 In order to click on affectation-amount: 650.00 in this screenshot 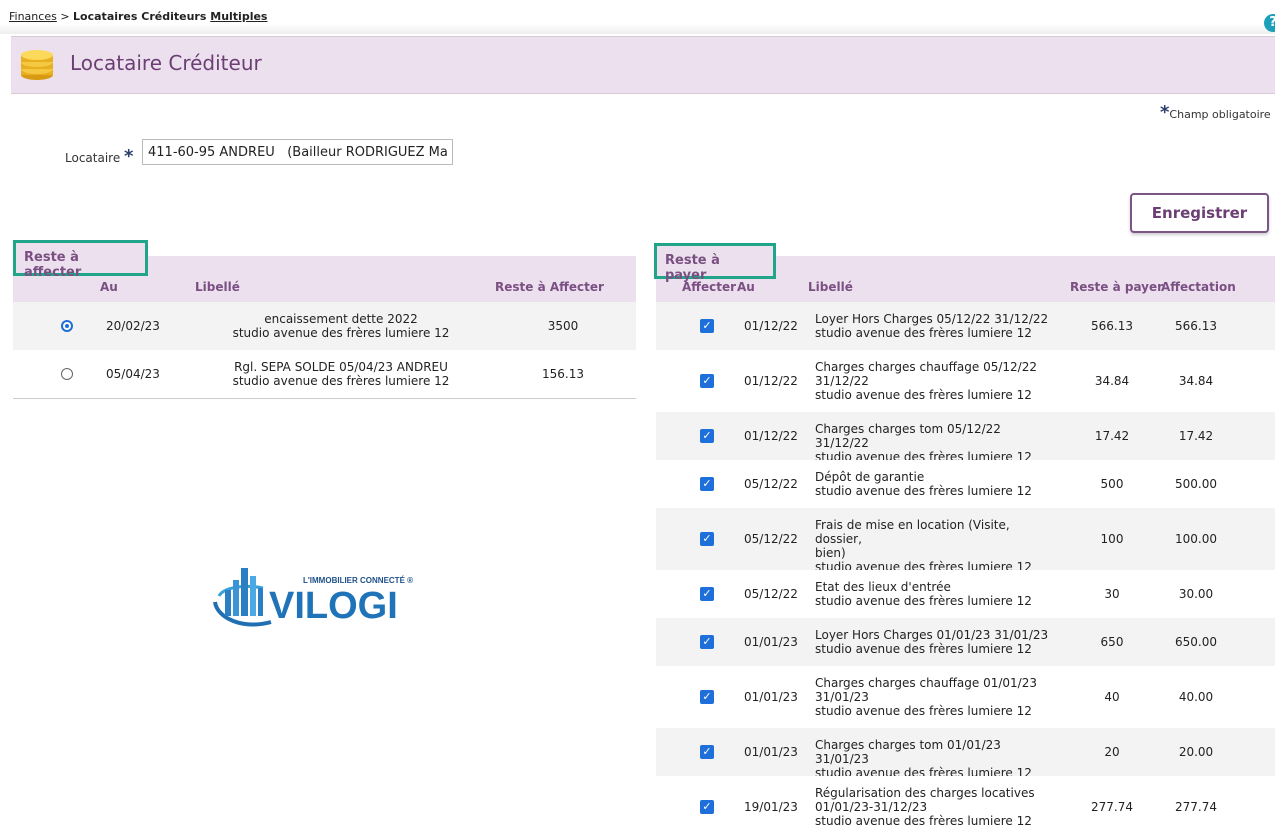, I will do `click(1196, 642)`.